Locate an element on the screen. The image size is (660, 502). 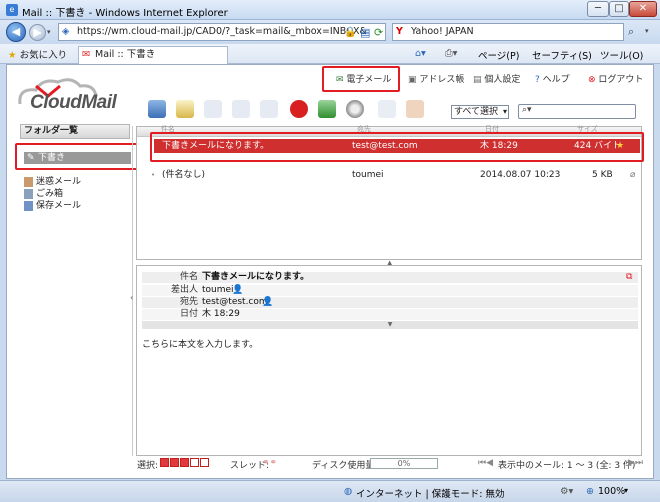
search-provider-label: Yahoo! JAPAN is located at coordinates (442, 31).